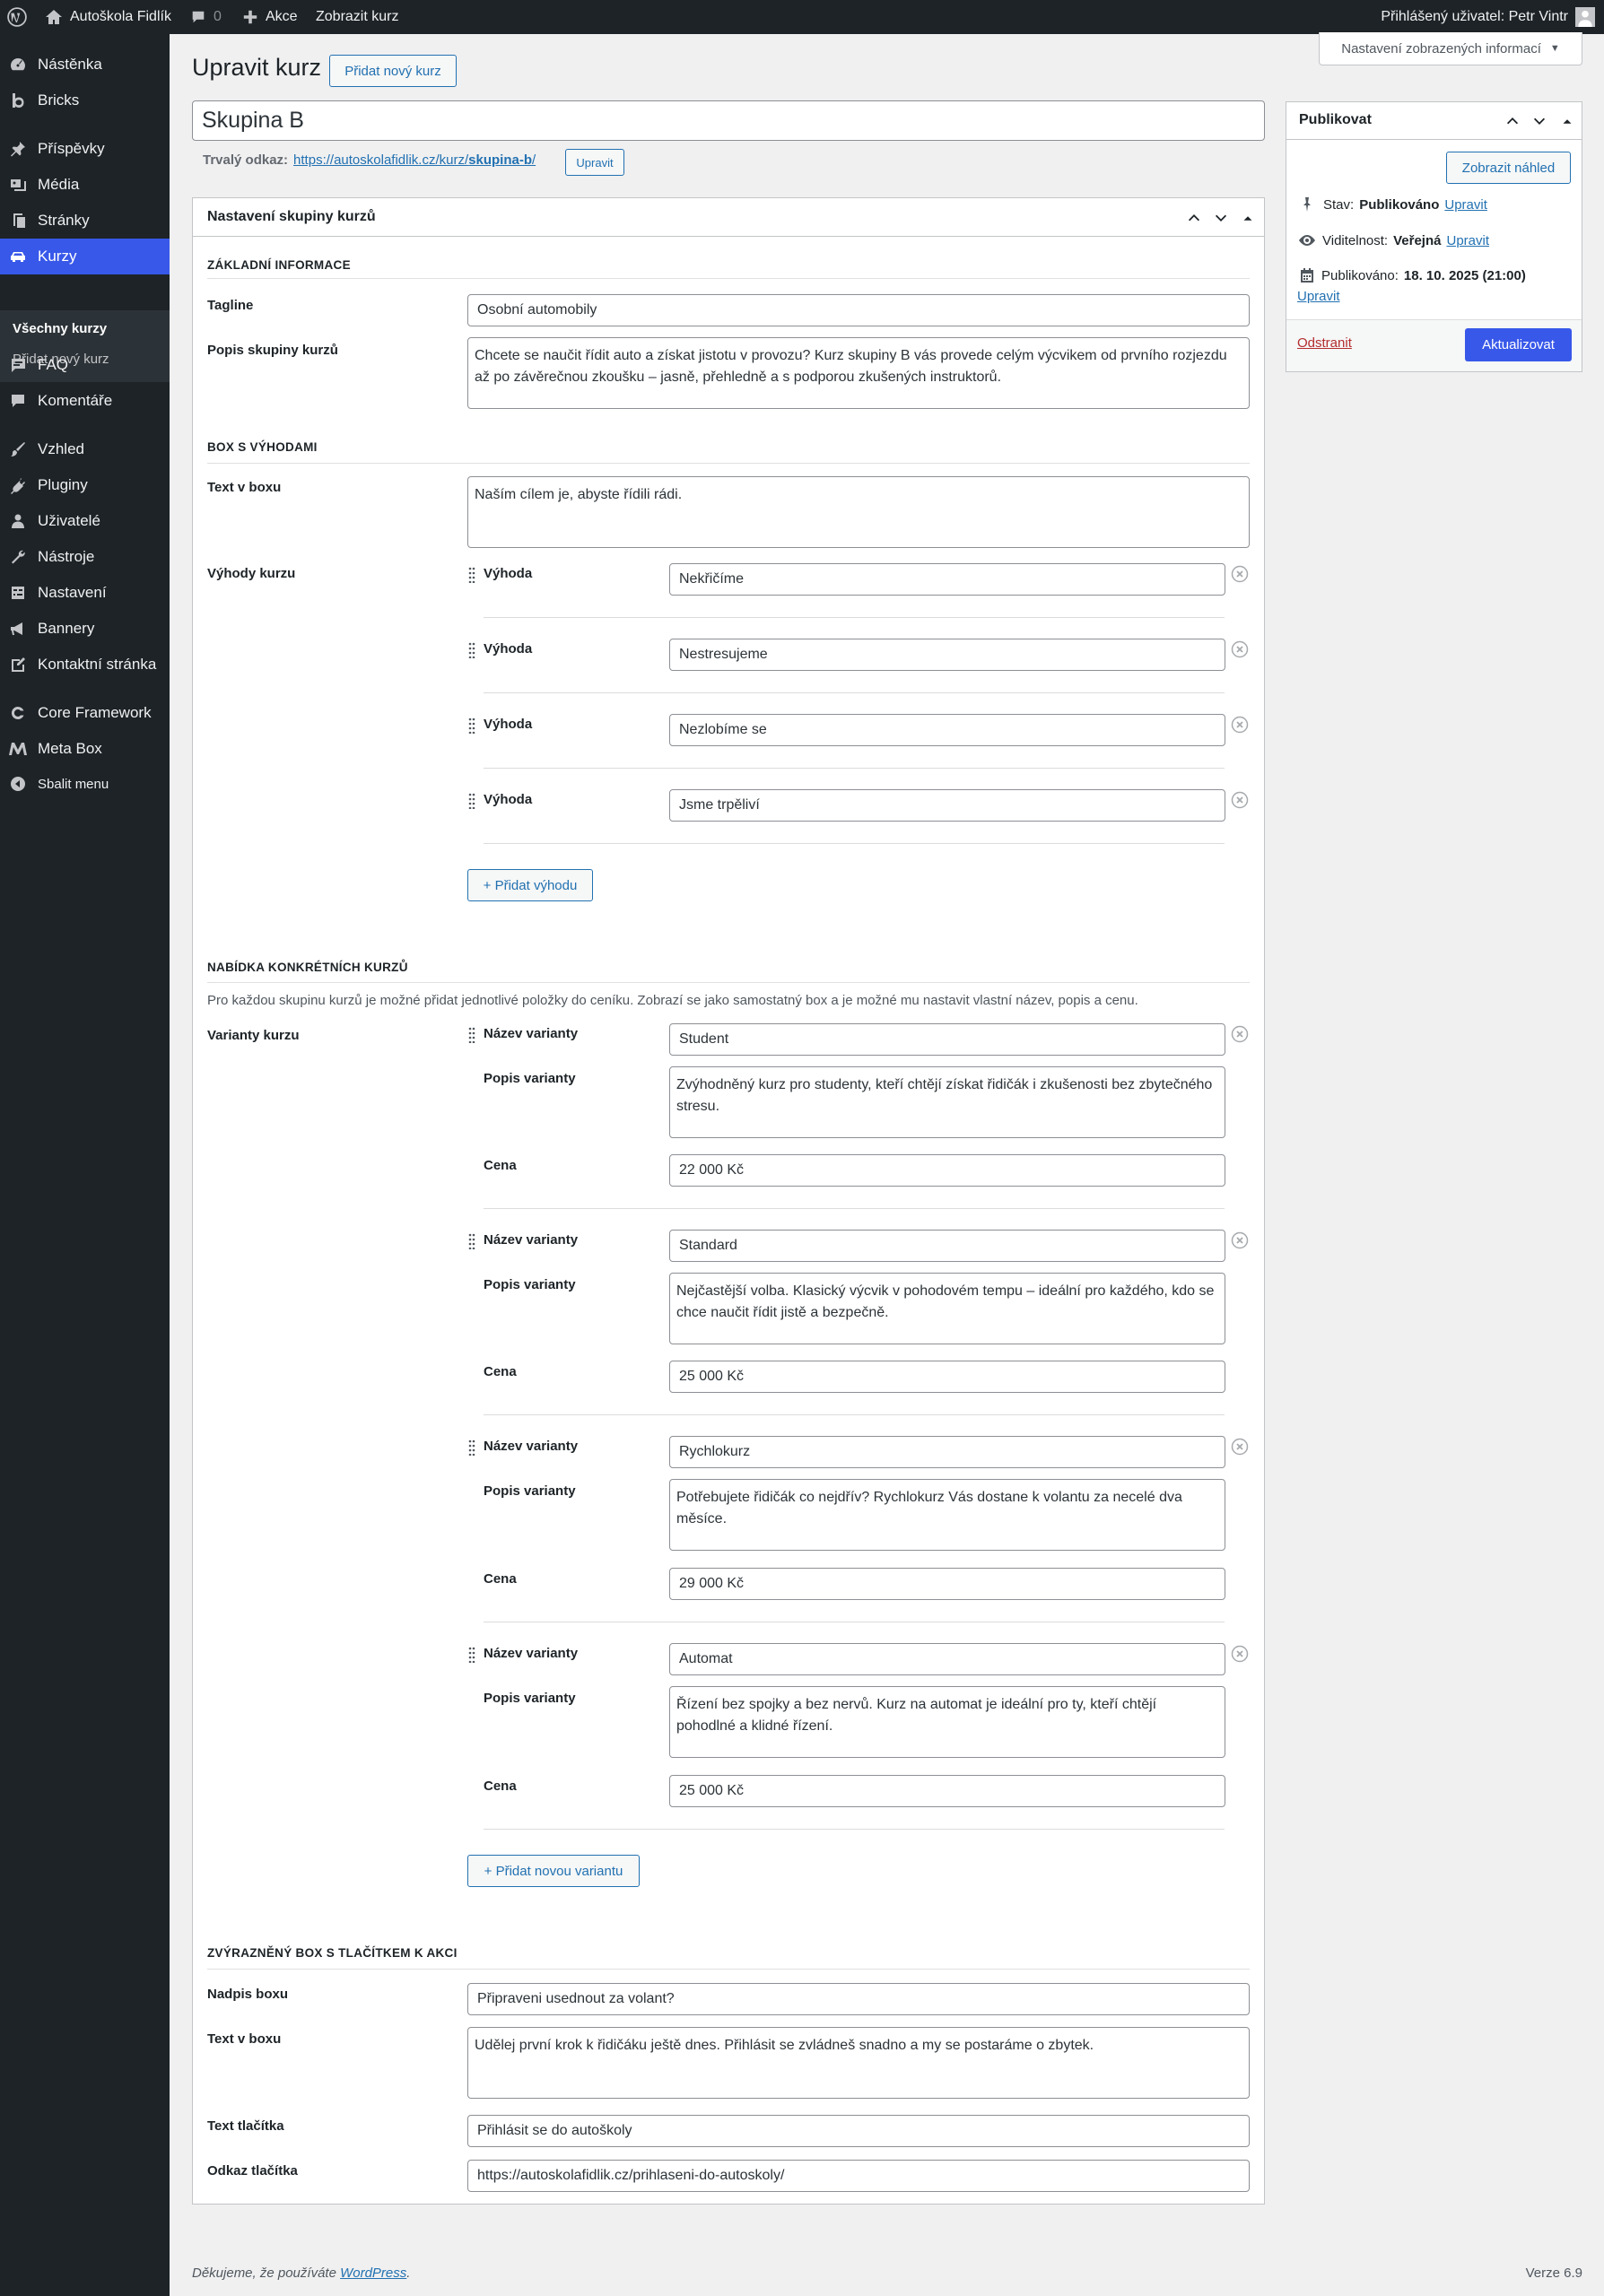 This screenshot has width=1604, height=2296. Describe the element at coordinates (530, 885) in the screenshot. I see `add-benefit-button: + Přidat výhodu` at that location.